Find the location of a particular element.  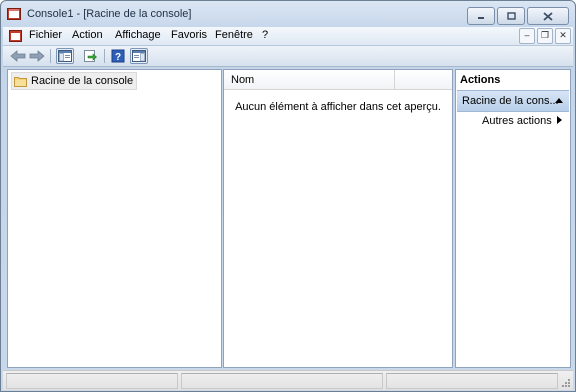

help-icon: ? is located at coordinates (118, 56).